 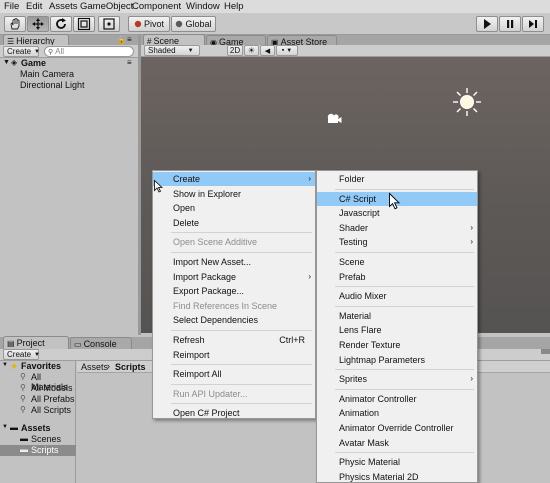 I want to click on menu-component: Component, so click(x=156, y=6).